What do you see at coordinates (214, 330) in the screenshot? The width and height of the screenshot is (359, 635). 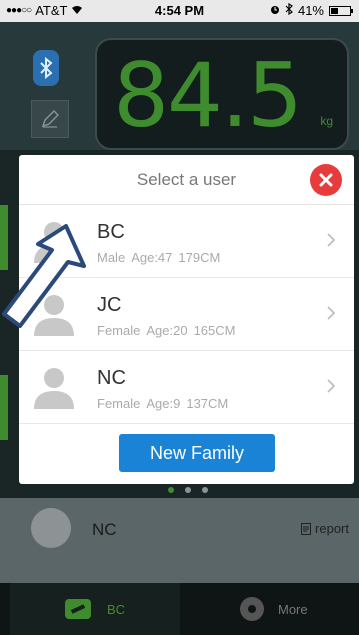 I see `user-height: 165CM` at bounding box center [214, 330].